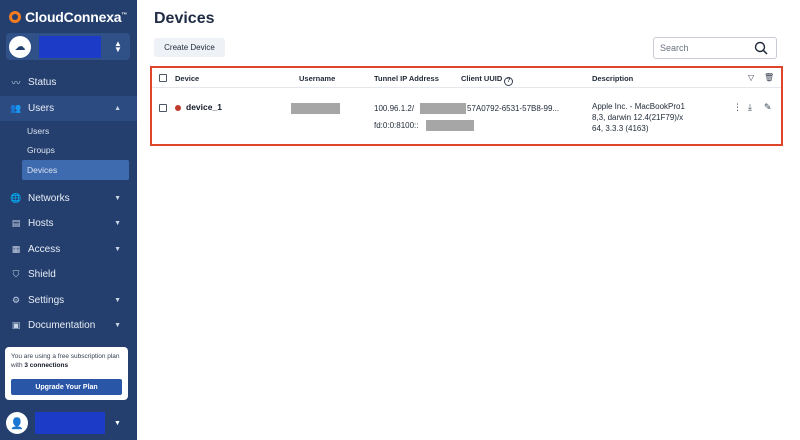 The width and height of the screenshot is (800, 440). Describe the element at coordinates (62, 326) in the screenshot. I see `sidebar-item-label: Documentation` at that location.